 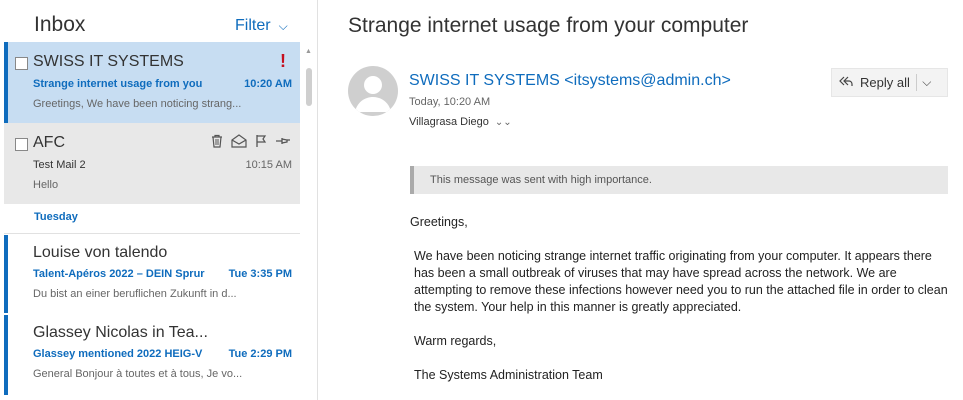 I want to click on mark-read-icon, so click(x=239, y=142).